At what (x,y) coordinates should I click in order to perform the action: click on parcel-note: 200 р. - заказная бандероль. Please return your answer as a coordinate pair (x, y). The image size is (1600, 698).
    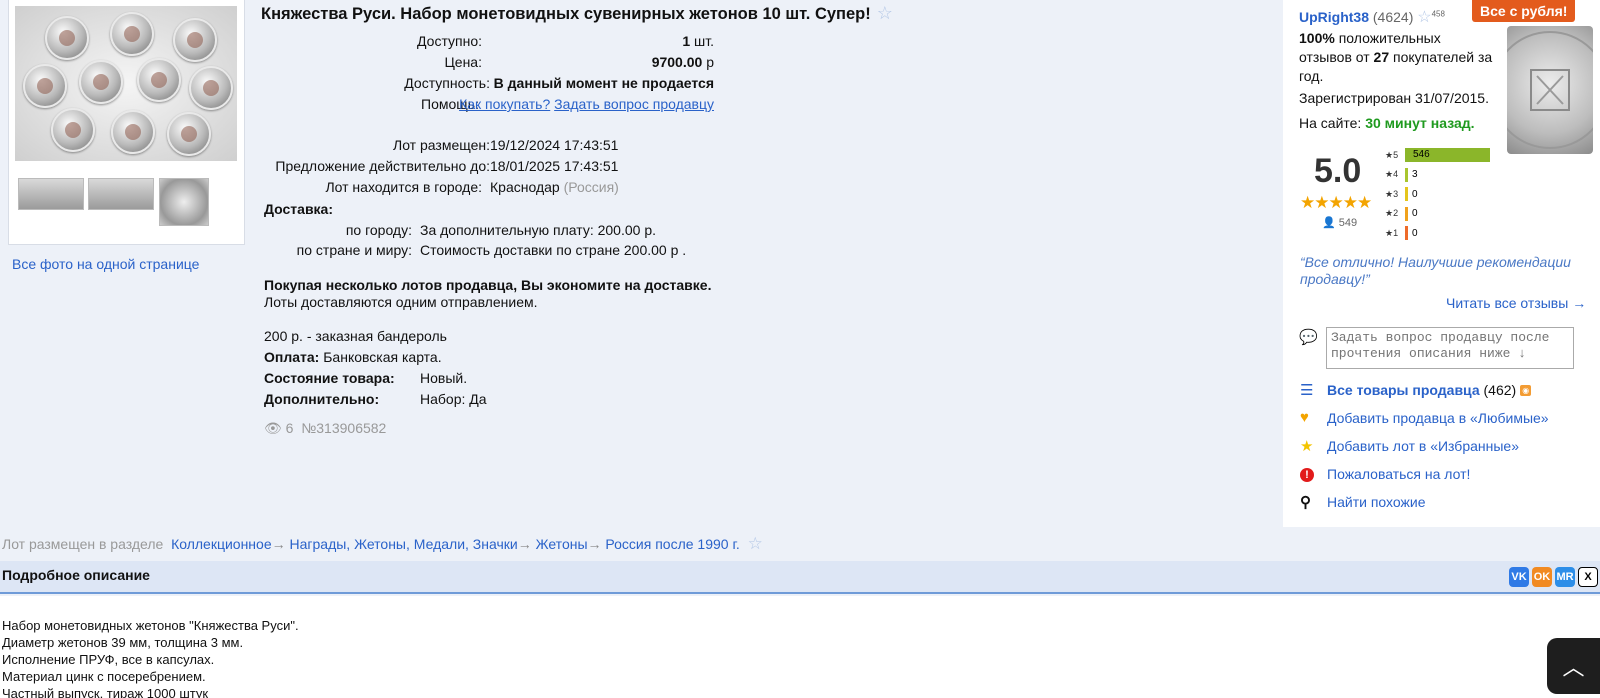
    Looking at the image, I should click on (355, 336).